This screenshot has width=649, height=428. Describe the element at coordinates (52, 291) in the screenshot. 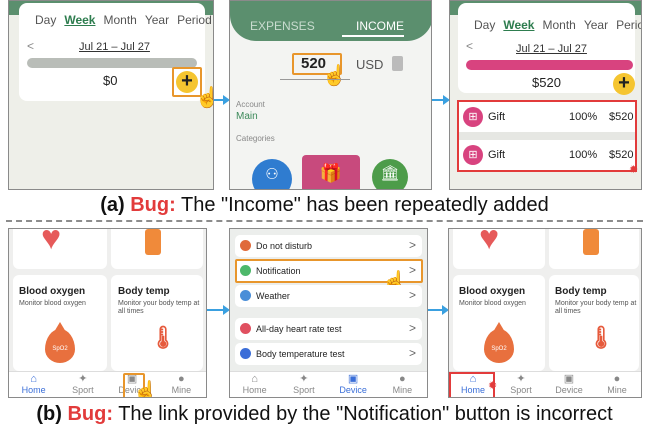

I see `card-title: Blood oxygen` at that location.